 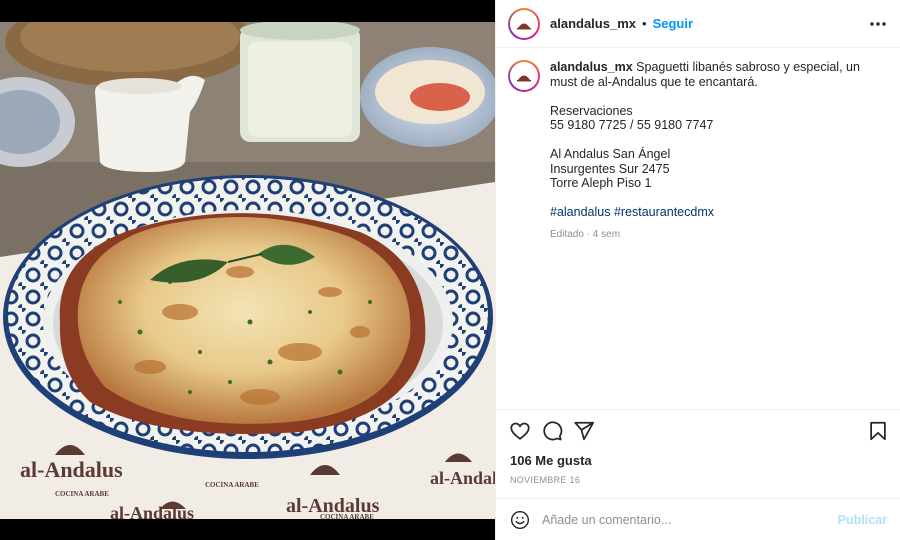 I want to click on comment-bar: Publicar, so click(x=698, y=519).